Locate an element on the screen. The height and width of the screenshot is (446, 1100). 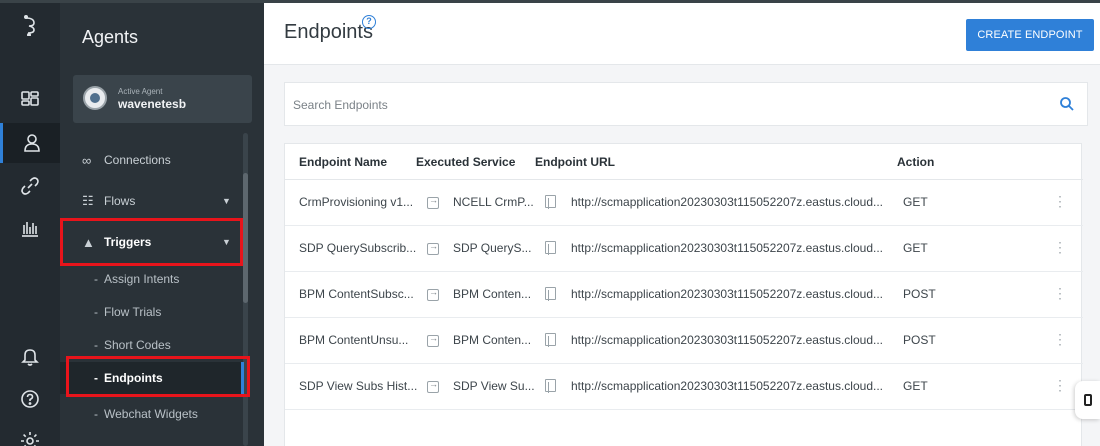
sidebar-item-label: Connections is located at coordinates (137, 160).